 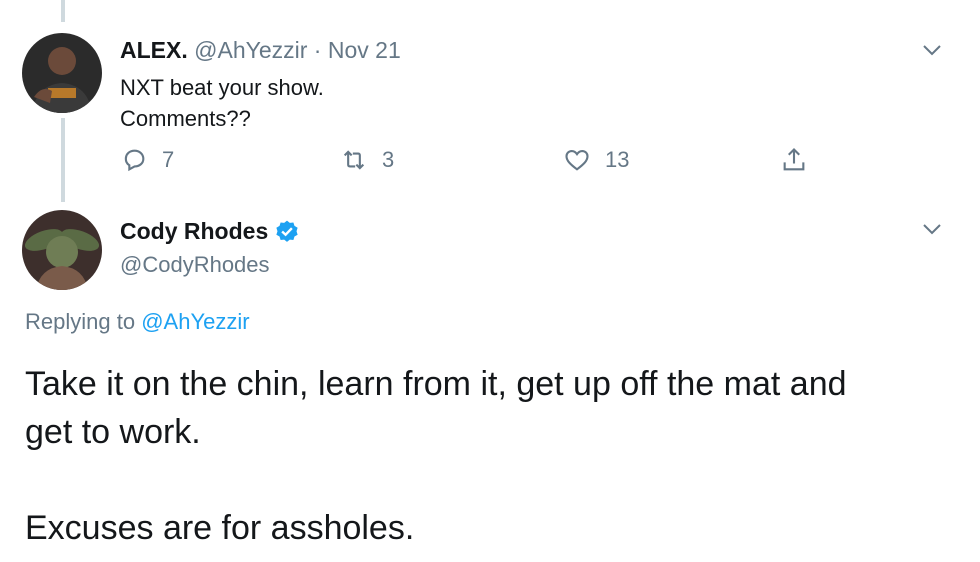 What do you see at coordinates (62, 250) in the screenshot?
I see `cody-avatar` at bounding box center [62, 250].